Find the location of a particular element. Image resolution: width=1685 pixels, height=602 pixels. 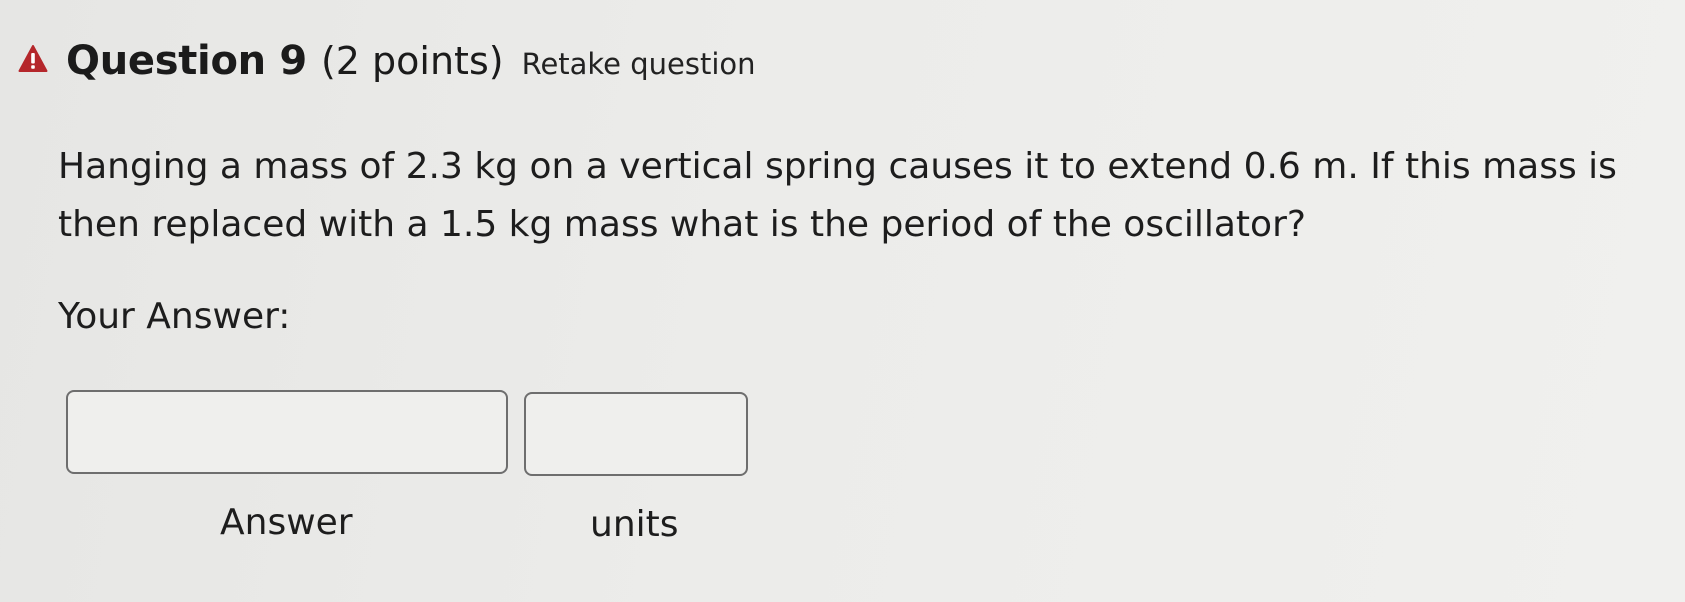

your-answer-label: Your Answer: is located at coordinates (174, 316).